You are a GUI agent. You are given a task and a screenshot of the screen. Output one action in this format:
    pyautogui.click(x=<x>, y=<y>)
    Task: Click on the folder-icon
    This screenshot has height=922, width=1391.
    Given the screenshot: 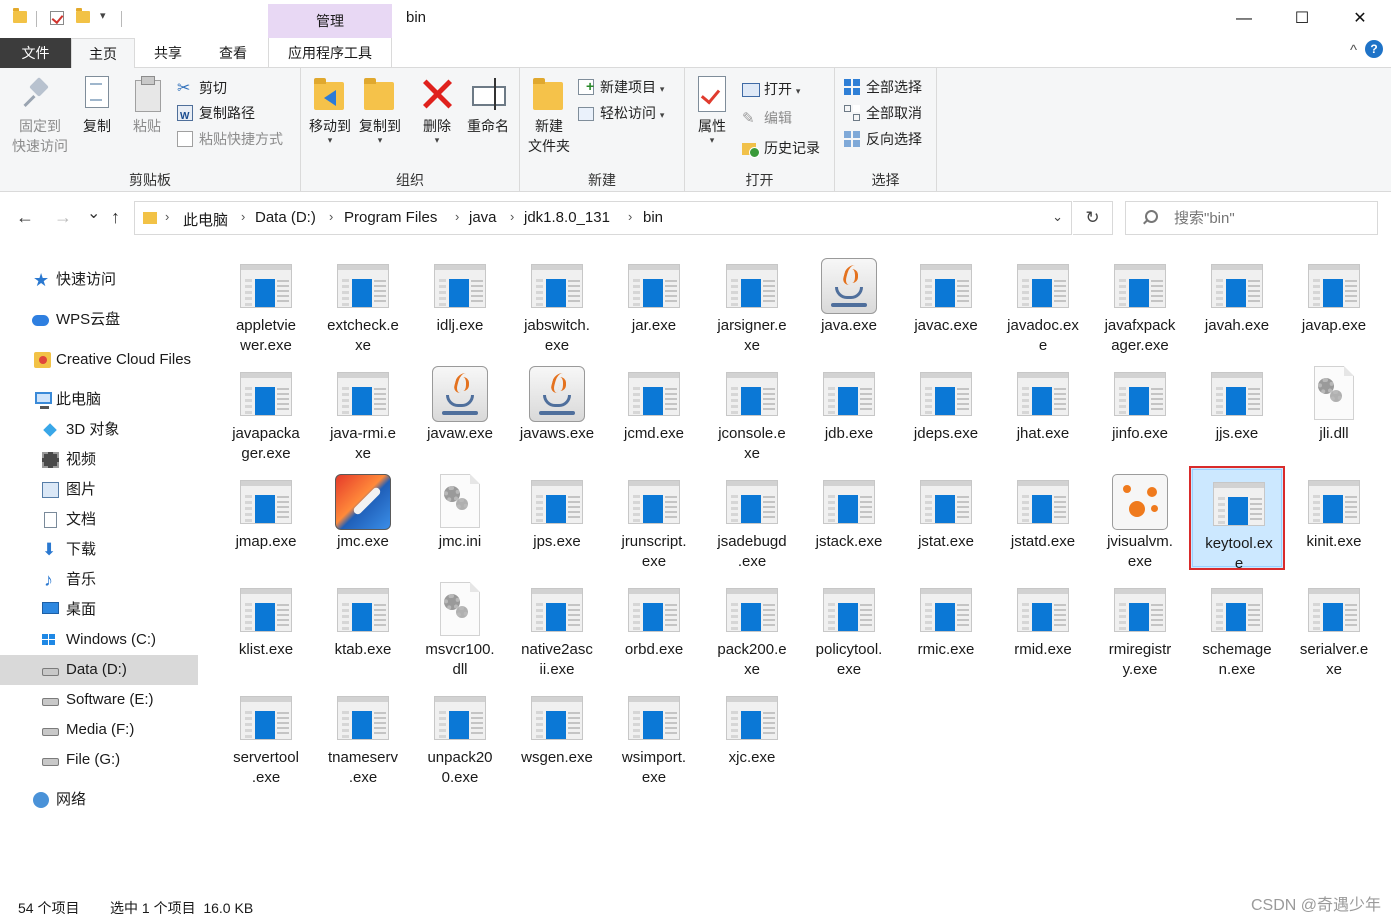 What is the action you would take?
    pyautogui.click(x=20, y=15)
    